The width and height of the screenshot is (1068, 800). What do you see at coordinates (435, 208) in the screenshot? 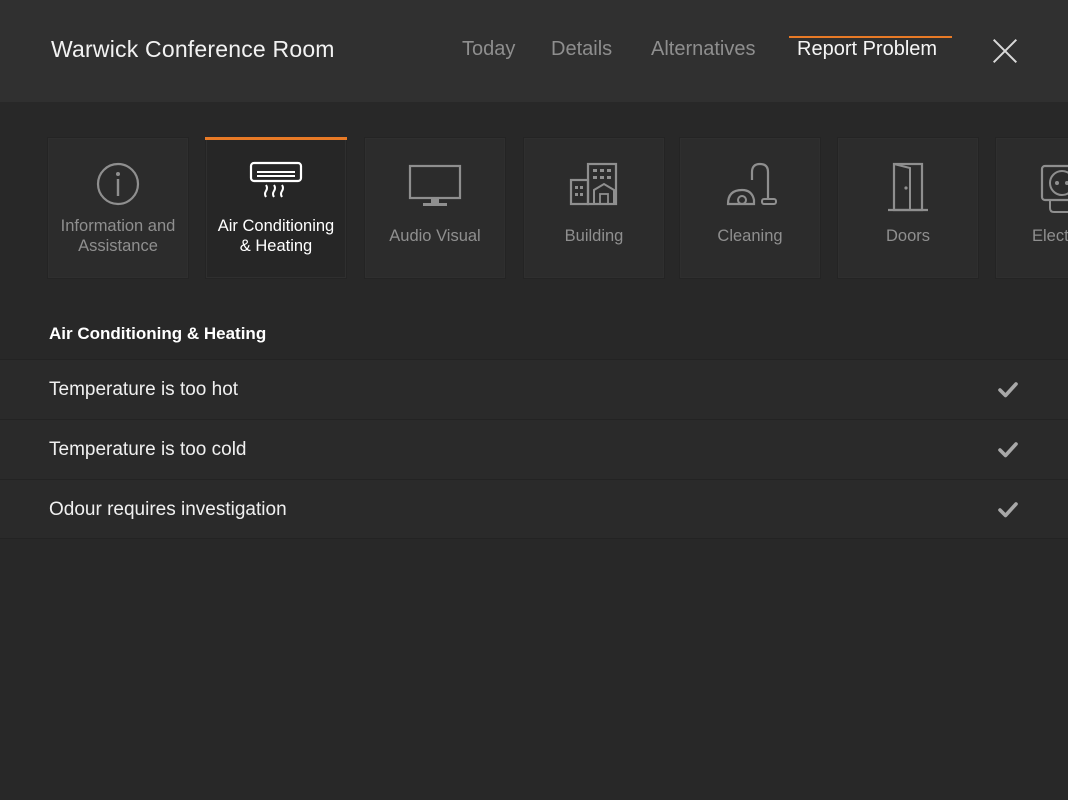
I see `category-audio-visual: Audio Visual` at bounding box center [435, 208].